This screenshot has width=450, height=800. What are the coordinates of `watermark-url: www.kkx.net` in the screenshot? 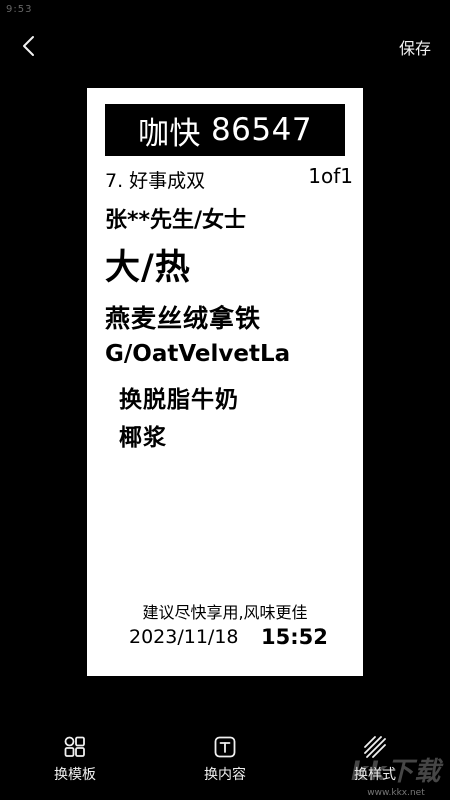 It's located at (396, 793).